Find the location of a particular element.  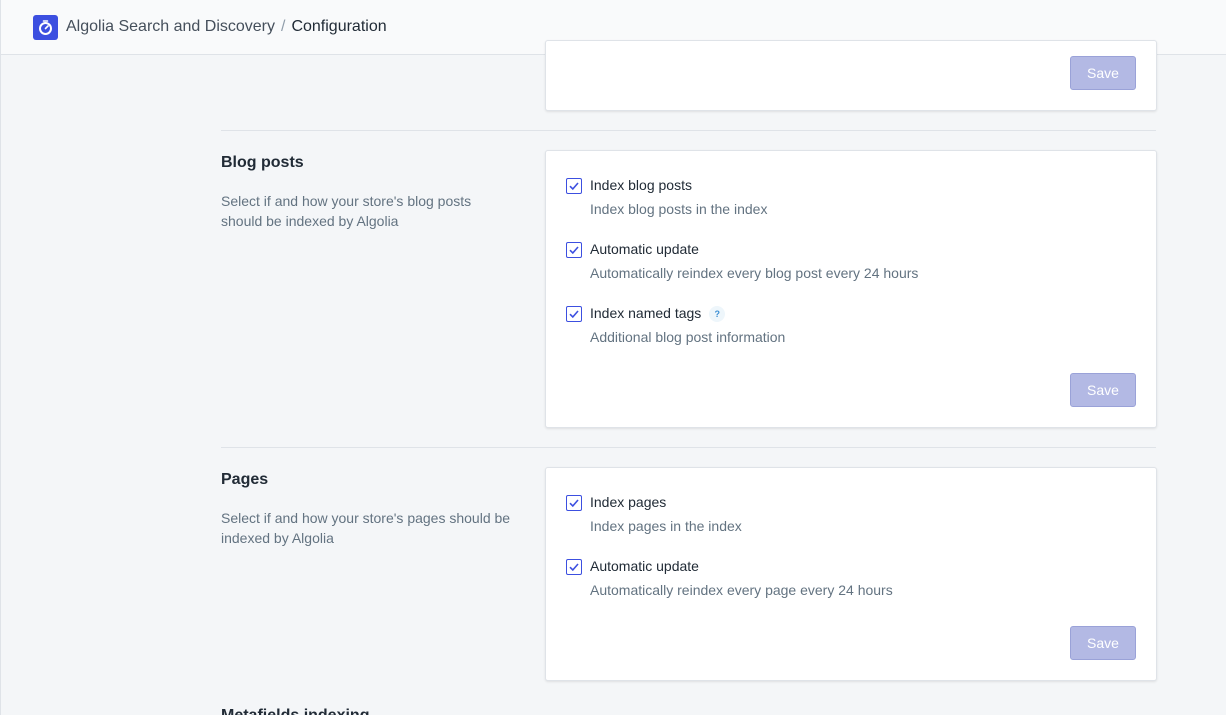

option-label: Index named tags is located at coordinates (645, 313).